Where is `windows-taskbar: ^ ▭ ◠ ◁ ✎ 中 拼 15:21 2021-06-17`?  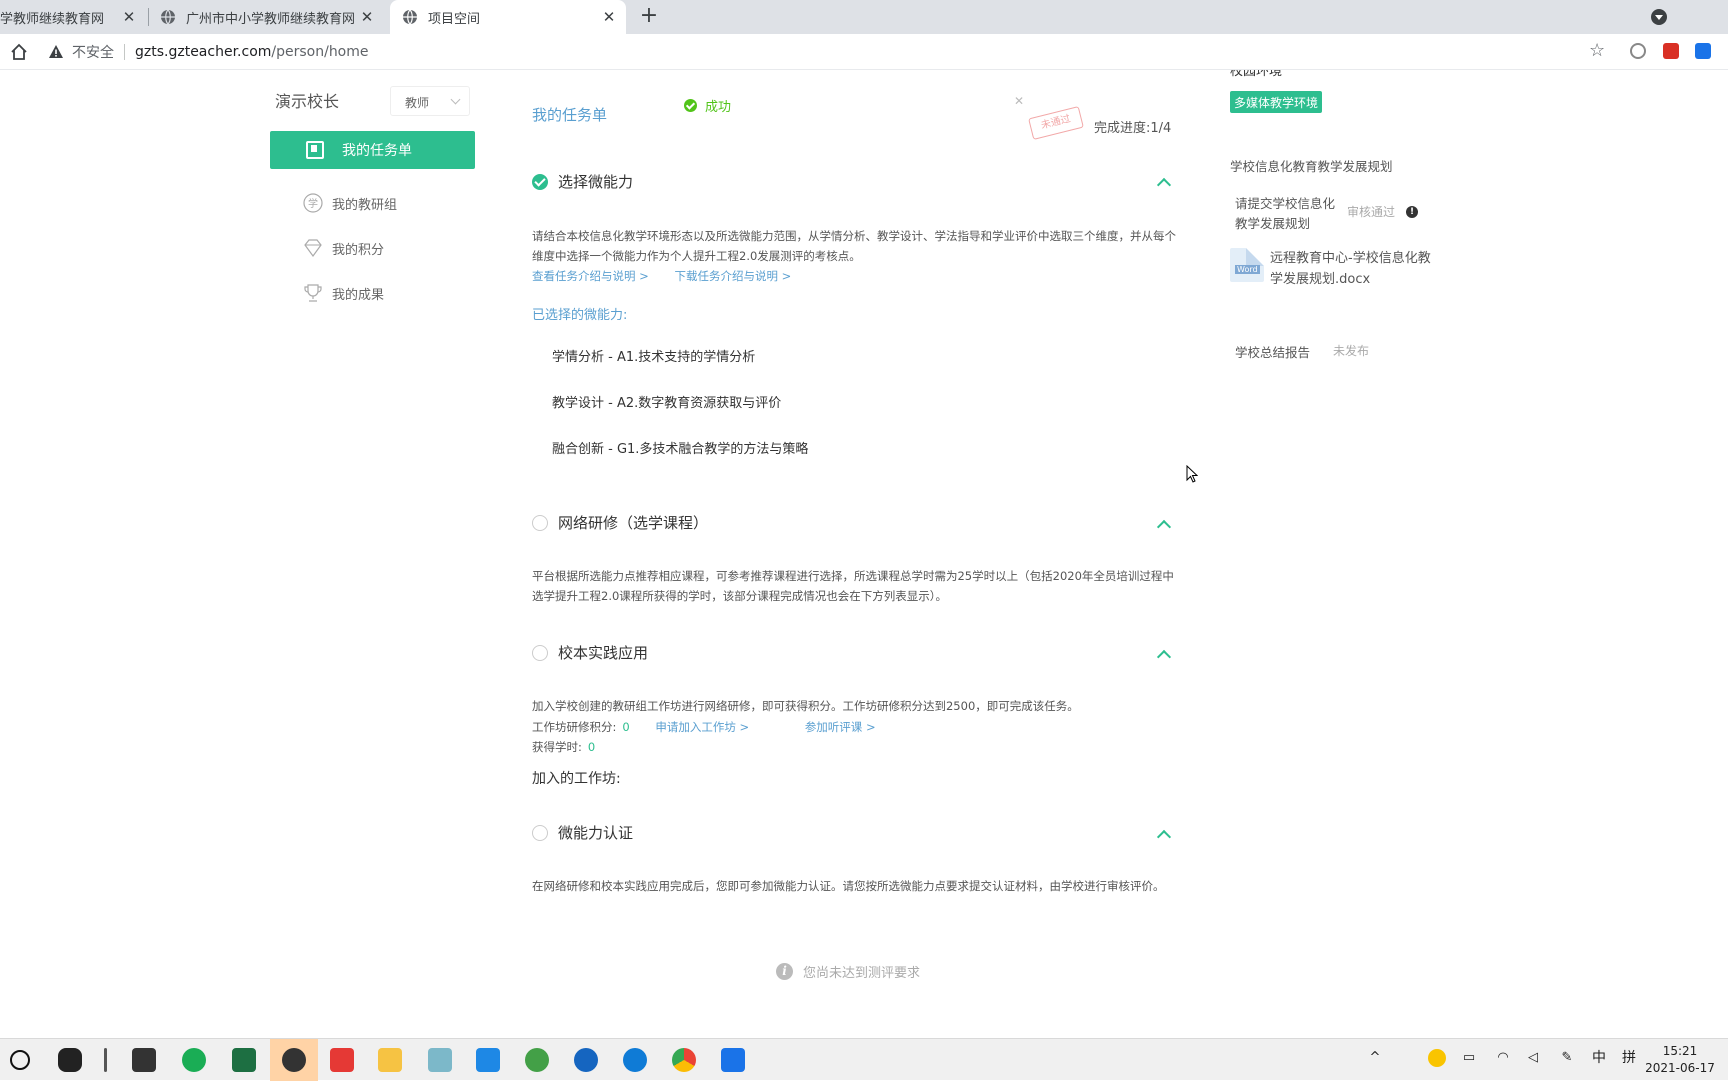 windows-taskbar: ^ ▭ ◠ ◁ ✎ 中 拼 15:21 2021-06-17 is located at coordinates (864, 1059).